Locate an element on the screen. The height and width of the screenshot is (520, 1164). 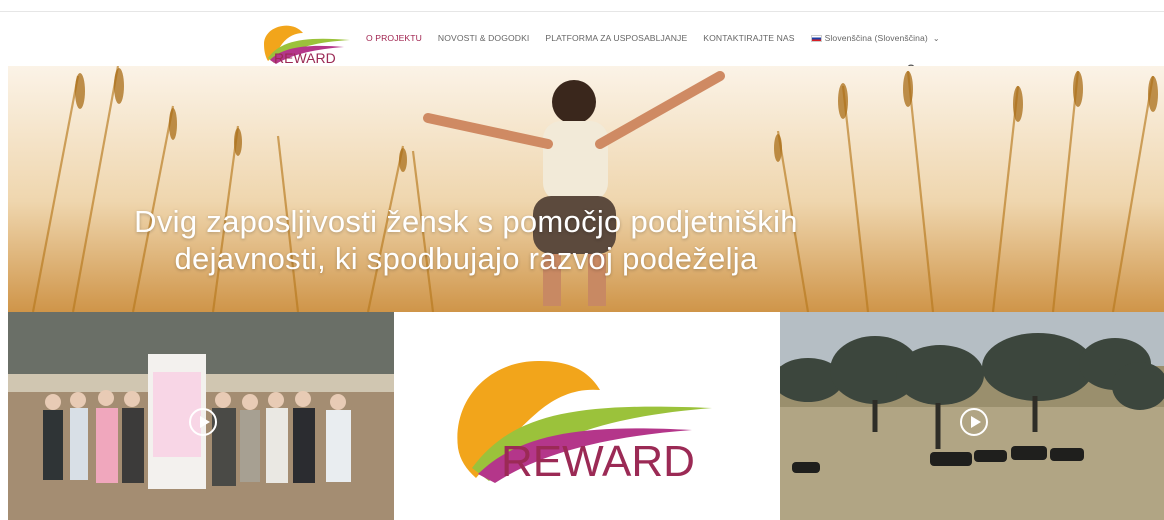
group-video-tile is located at coordinates (201, 416).